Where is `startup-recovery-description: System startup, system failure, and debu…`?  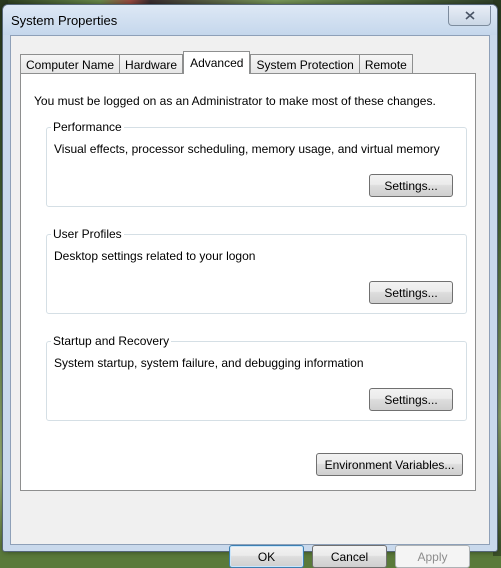 startup-recovery-description: System startup, system failure, and debu… is located at coordinates (209, 363).